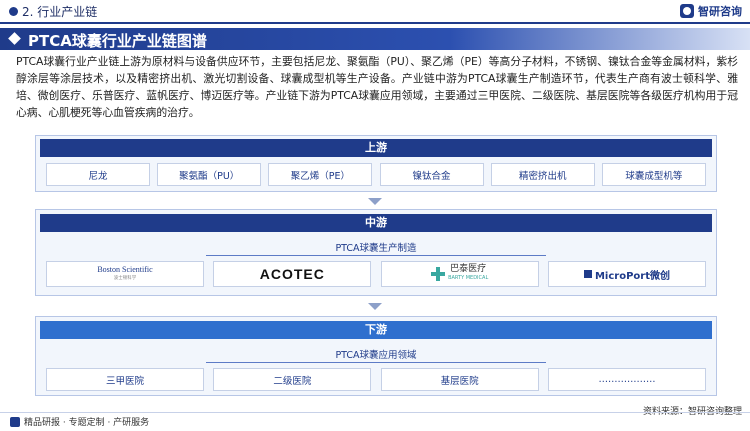 The width and height of the screenshot is (750, 431). I want to click on footer-text: 精品研报 · 专题定制 · 产研服务, so click(87, 423).